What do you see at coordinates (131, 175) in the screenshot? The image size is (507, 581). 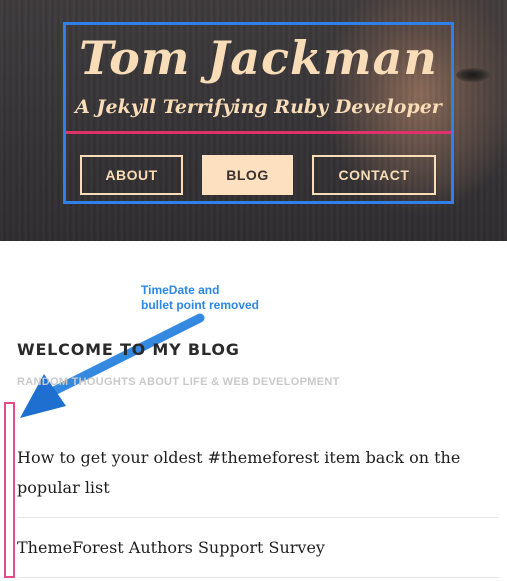 I see `nav-about-button: ABOUT` at bounding box center [131, 175].